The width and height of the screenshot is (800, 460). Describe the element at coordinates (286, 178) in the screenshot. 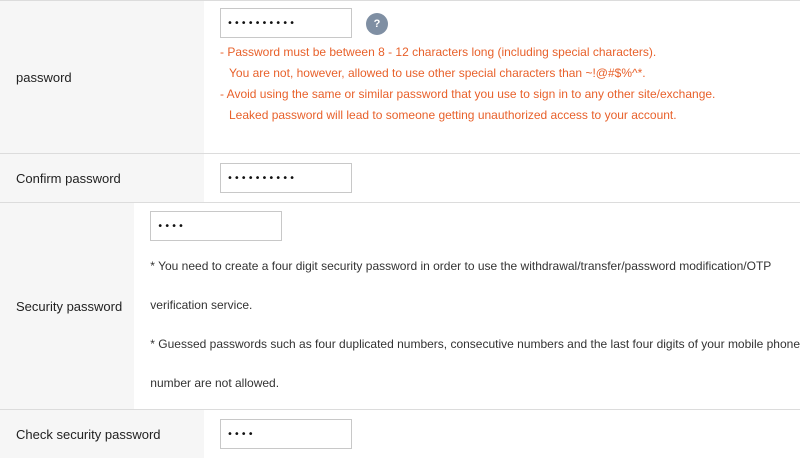

I see `confirm-password-input` at that location.